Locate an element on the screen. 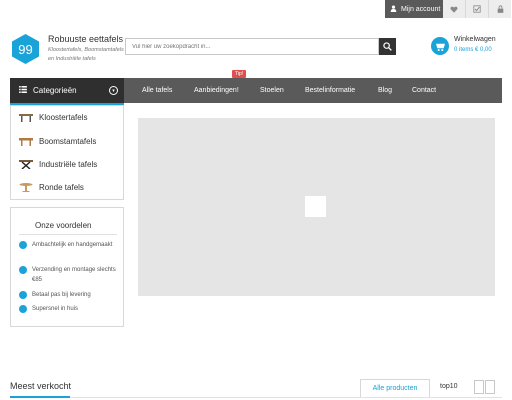  category-label: Boomstamtafels is located at coordinates (68, 141).